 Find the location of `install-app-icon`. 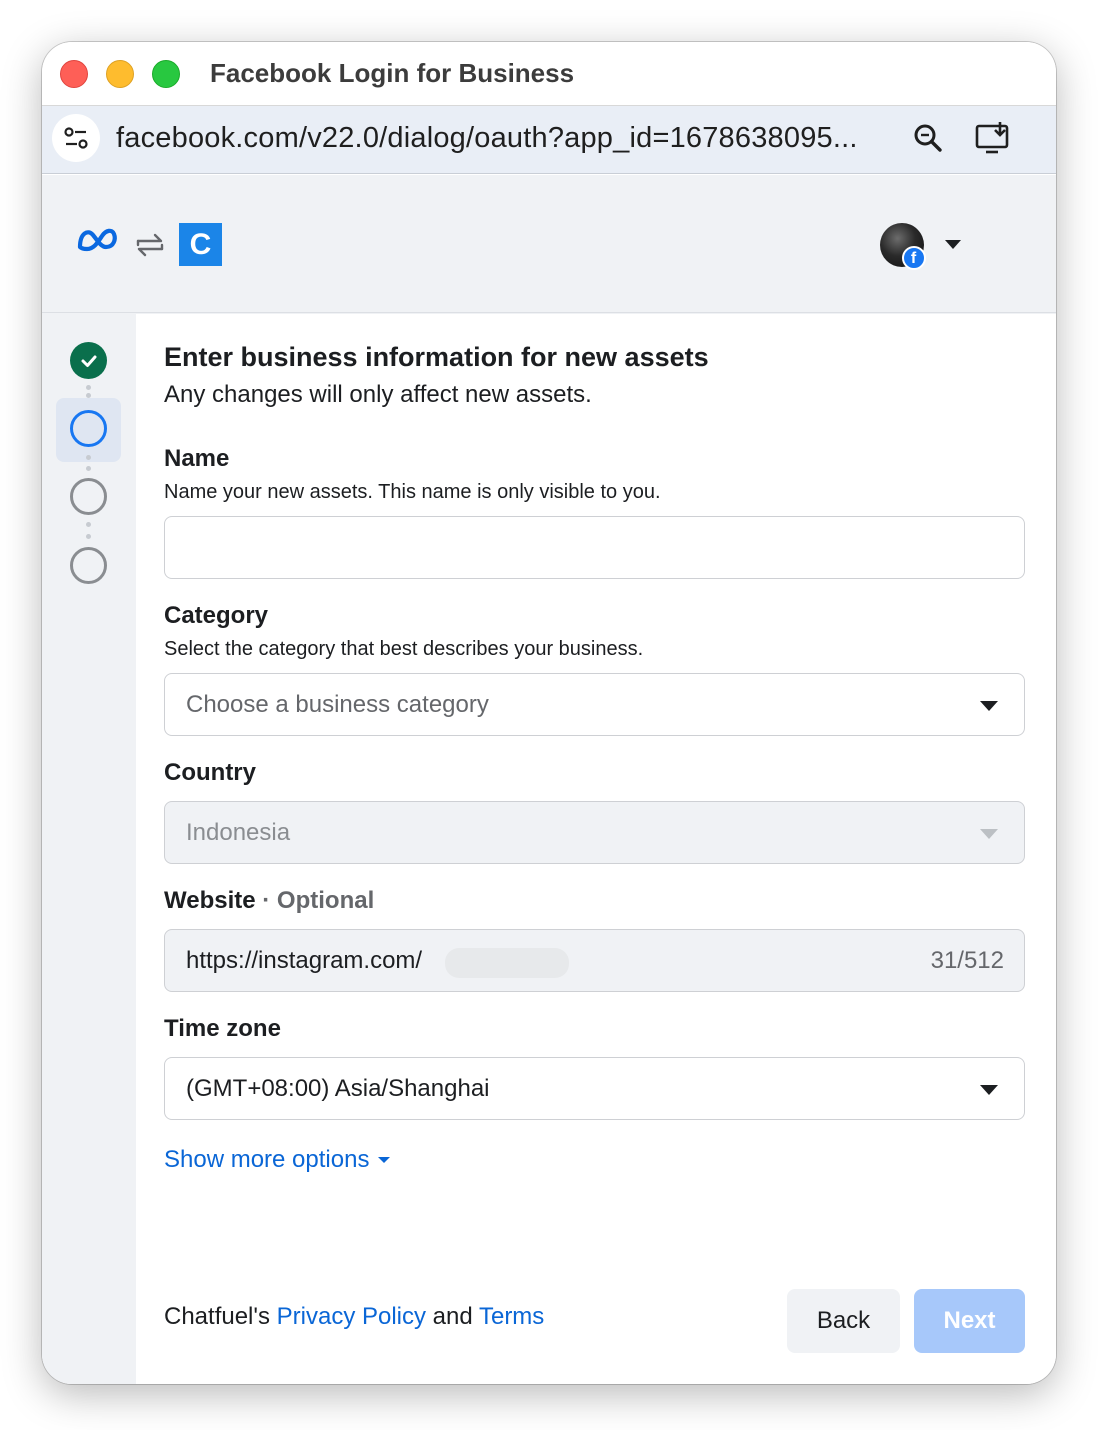

install-app-icon is located at coordinates (993, 141).